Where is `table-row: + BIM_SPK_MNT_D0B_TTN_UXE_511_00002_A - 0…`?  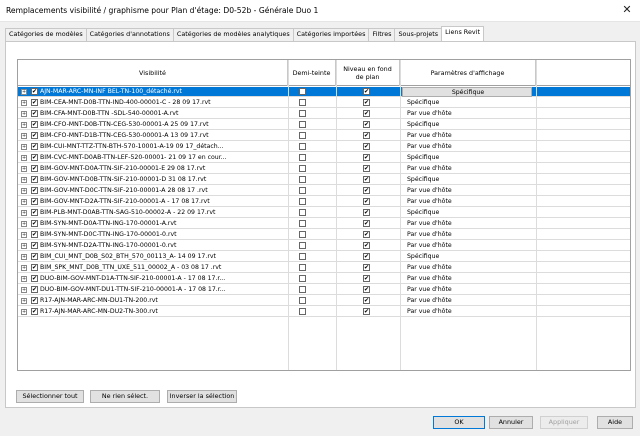
table-row: + BIM_SPK_MNT_D0B_TTN_UXE_511_00002_A - 0… is located at coordinates (324, 268).